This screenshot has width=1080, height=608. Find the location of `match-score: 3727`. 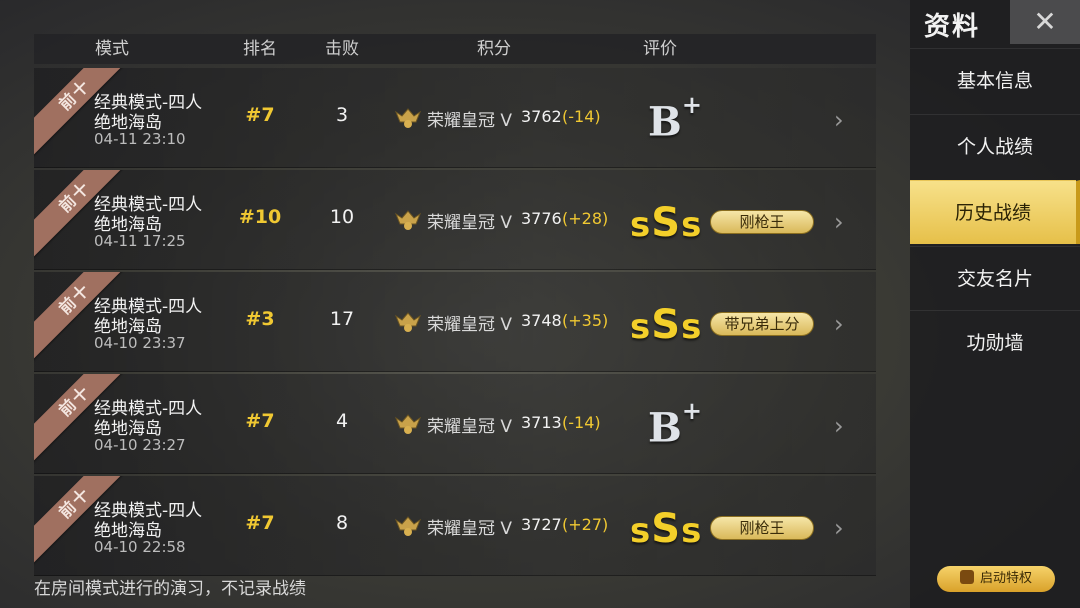

match-score: 3727 is located at coordinates (541, 524).